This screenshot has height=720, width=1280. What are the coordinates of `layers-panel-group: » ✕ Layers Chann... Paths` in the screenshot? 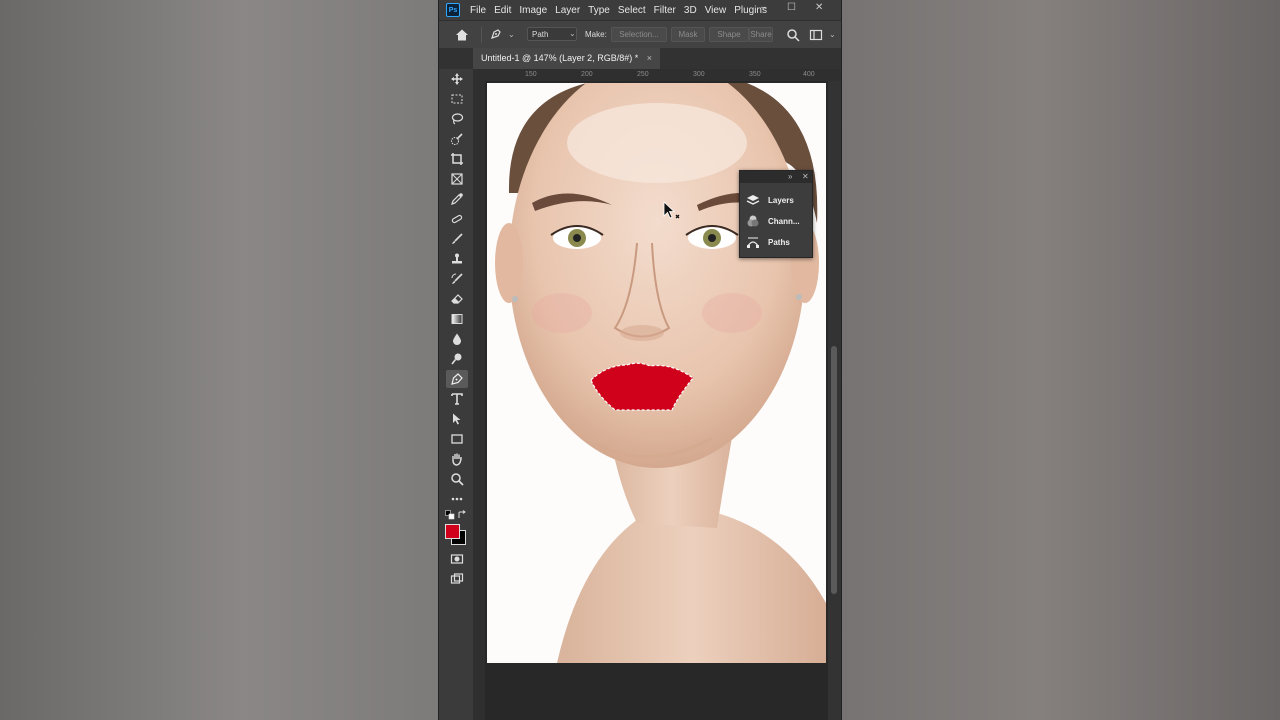 It's located at (776, 214).